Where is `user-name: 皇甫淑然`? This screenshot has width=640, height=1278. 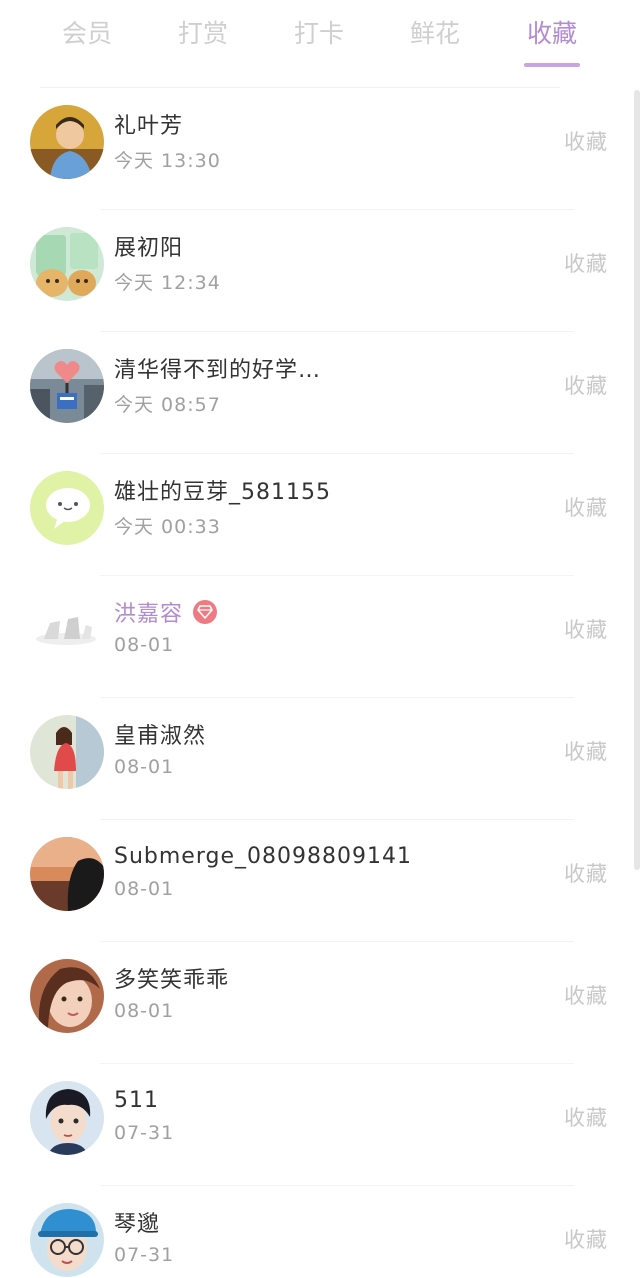 user-name: 皇甫淑然 is located at coordinates (160, 736).